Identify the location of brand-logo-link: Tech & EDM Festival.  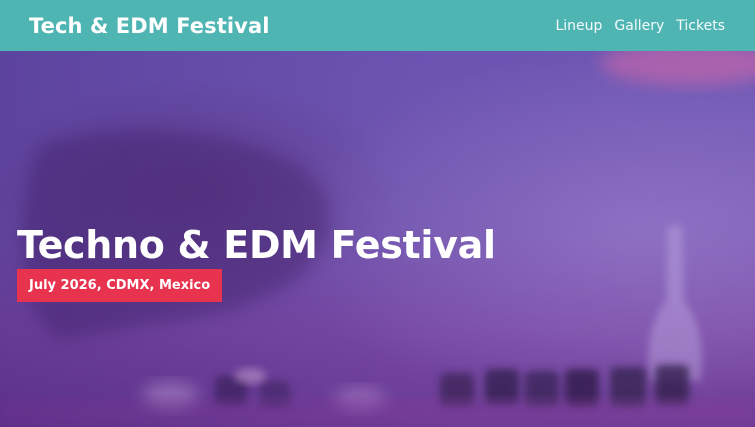
(149, 26).